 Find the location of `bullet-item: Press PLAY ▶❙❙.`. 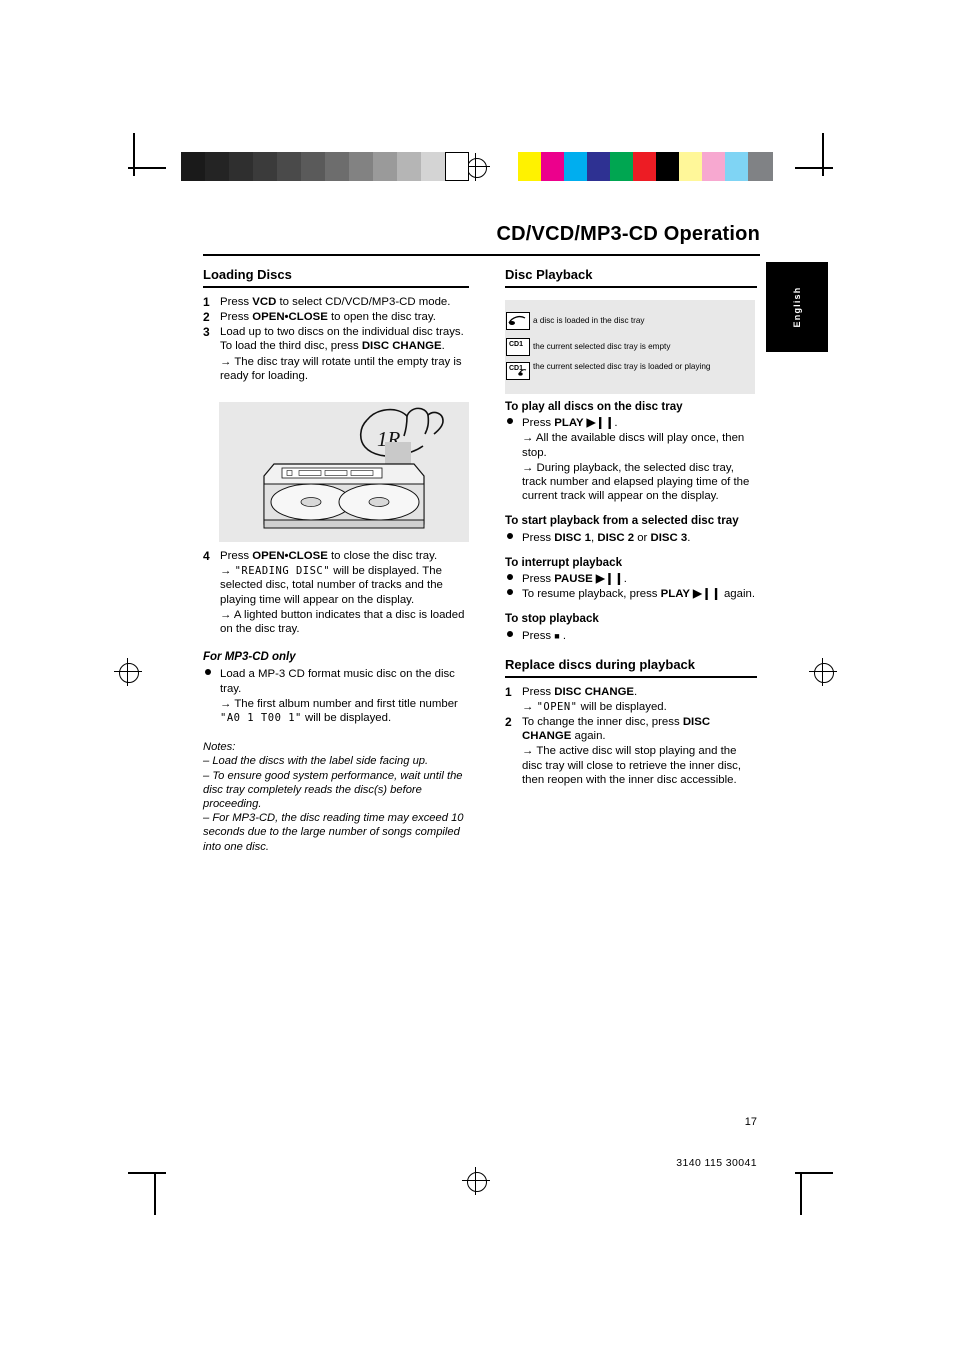

bullet-item: Press PLAY ▶❙❙. is located at coordinates (631, 423).